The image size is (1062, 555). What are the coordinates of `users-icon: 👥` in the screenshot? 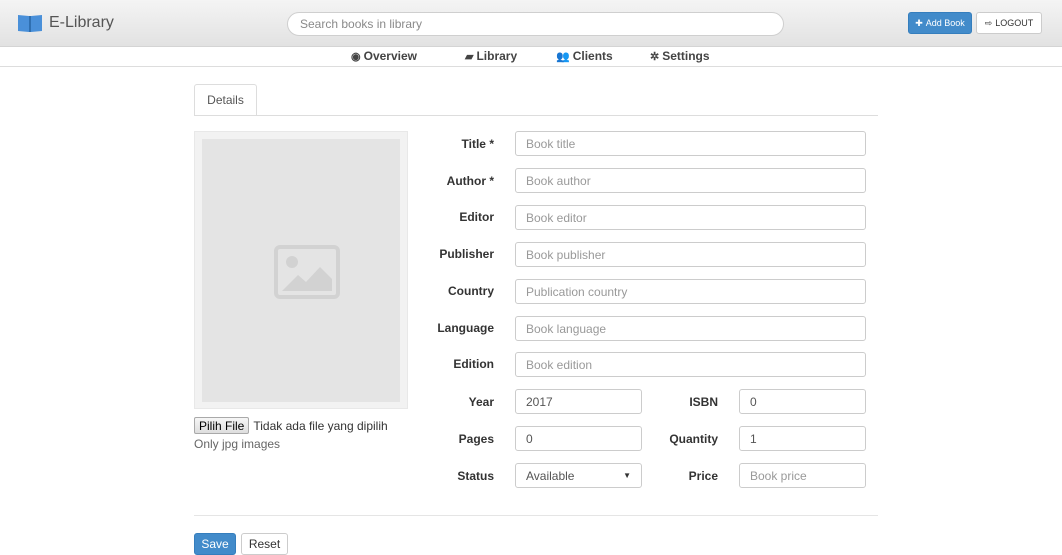 It's located at (563, 56).